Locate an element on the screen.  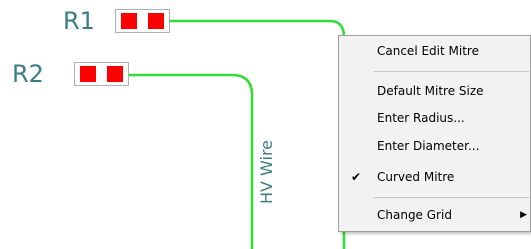
menu-item-change-grid: Change Grid ▶ is located at coordinates (434, 215).